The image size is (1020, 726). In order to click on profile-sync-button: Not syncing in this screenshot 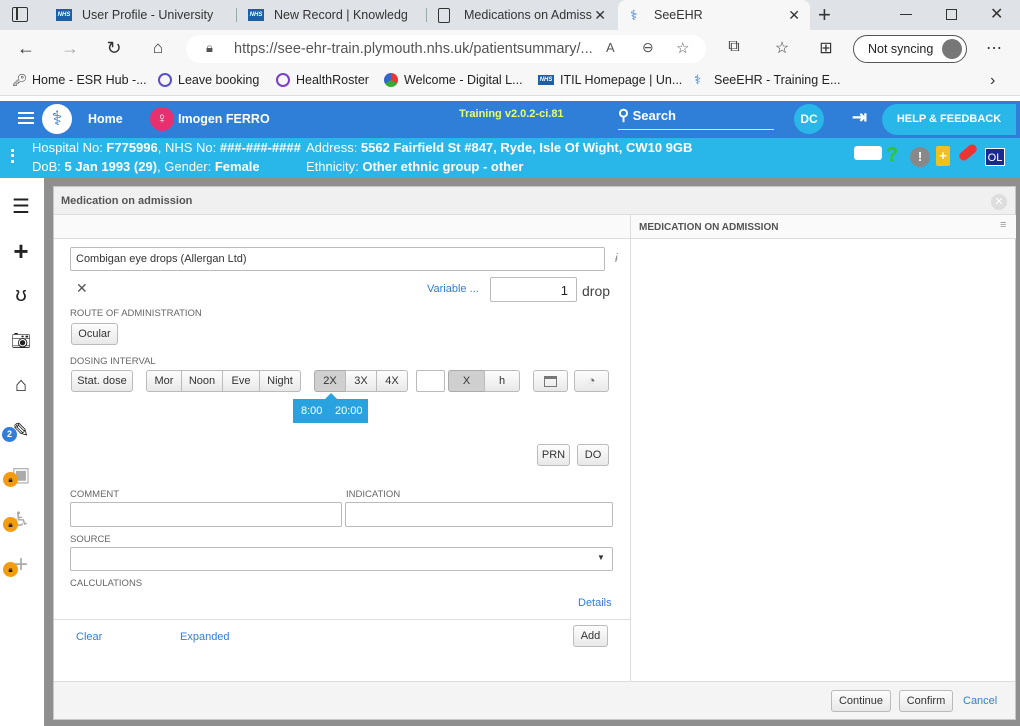, I will do `click(910, 49)`.